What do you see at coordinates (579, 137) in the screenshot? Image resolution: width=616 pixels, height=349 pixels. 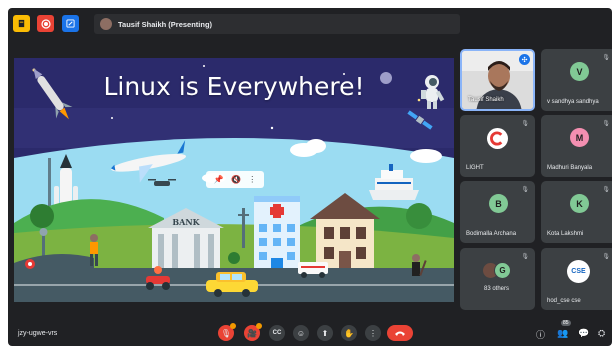 I see `avatar: M` at bounding box center [579, 137].